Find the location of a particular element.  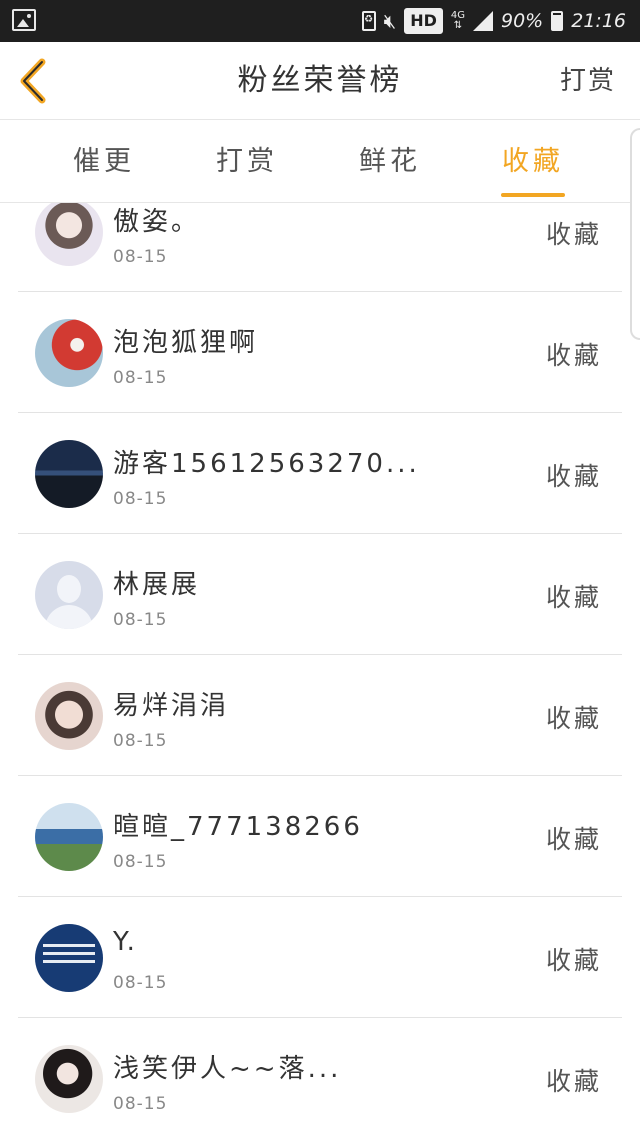

list-item: Y. 08-15 收藏 is located at coordinates (320, 957).